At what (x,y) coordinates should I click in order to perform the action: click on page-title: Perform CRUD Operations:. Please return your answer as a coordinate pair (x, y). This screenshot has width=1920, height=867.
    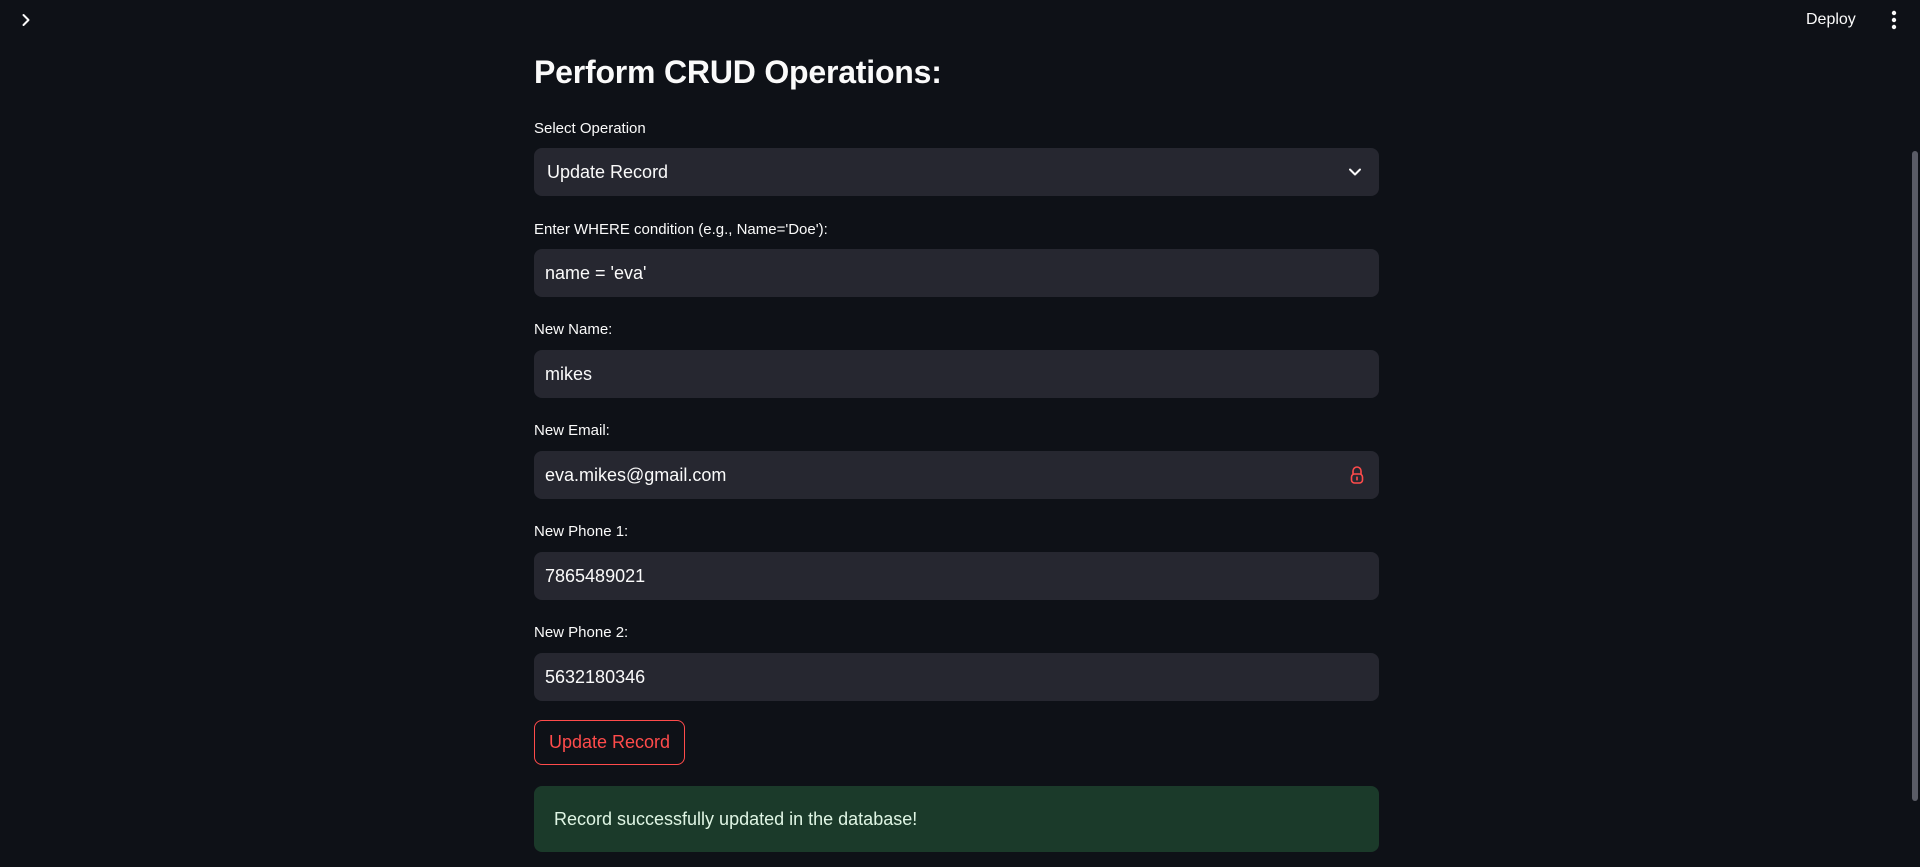
    Looking at the image, I should click on (738, 72).